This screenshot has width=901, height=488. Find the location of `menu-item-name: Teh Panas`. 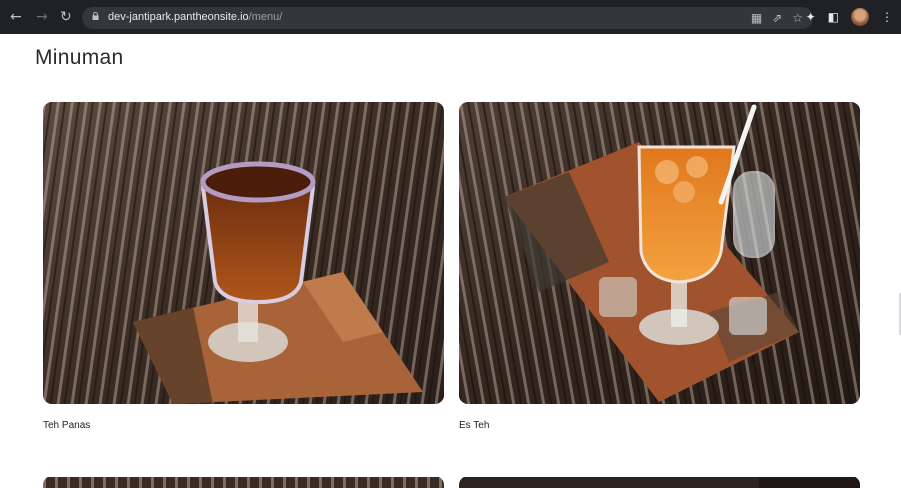

menu-item-name: Teh Panas is located at coordinates (66, 425).